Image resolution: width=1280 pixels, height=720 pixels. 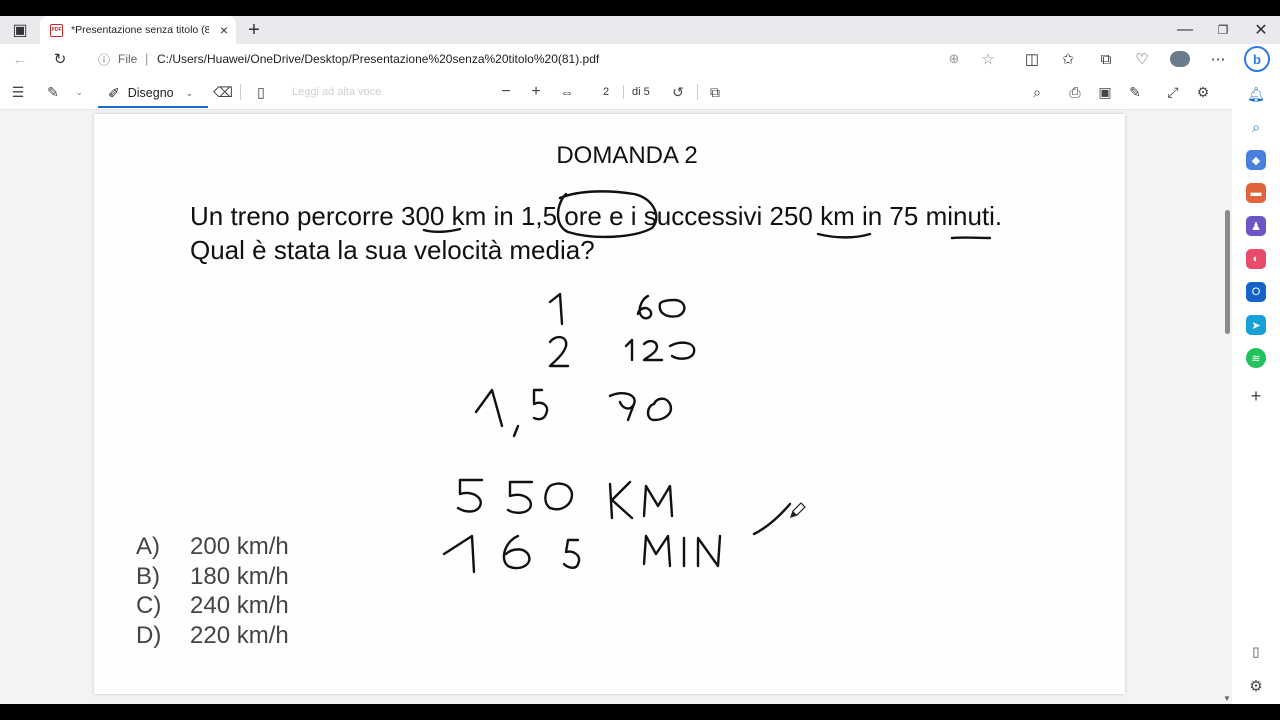 What do you see at coordinates (1256, 686) in the screenshot?
I see `sidebar-settings-gear-icon: ⚙` at bounding box center [1256, 686].